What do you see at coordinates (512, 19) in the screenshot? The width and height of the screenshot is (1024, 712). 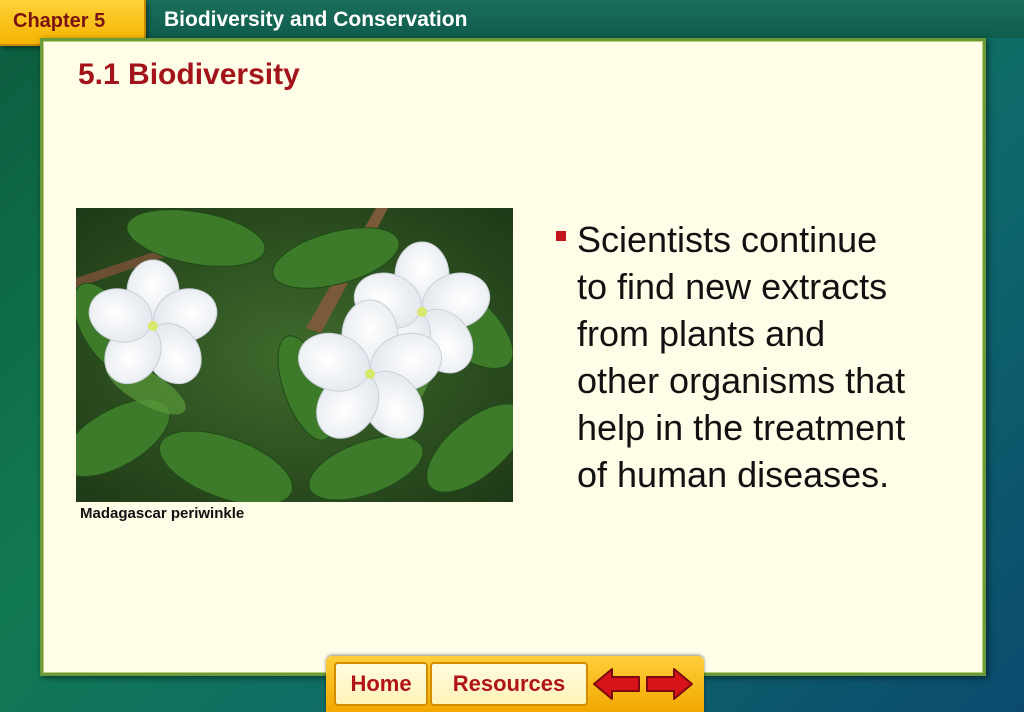 I see `header-band` at bounding box center [512, 19].